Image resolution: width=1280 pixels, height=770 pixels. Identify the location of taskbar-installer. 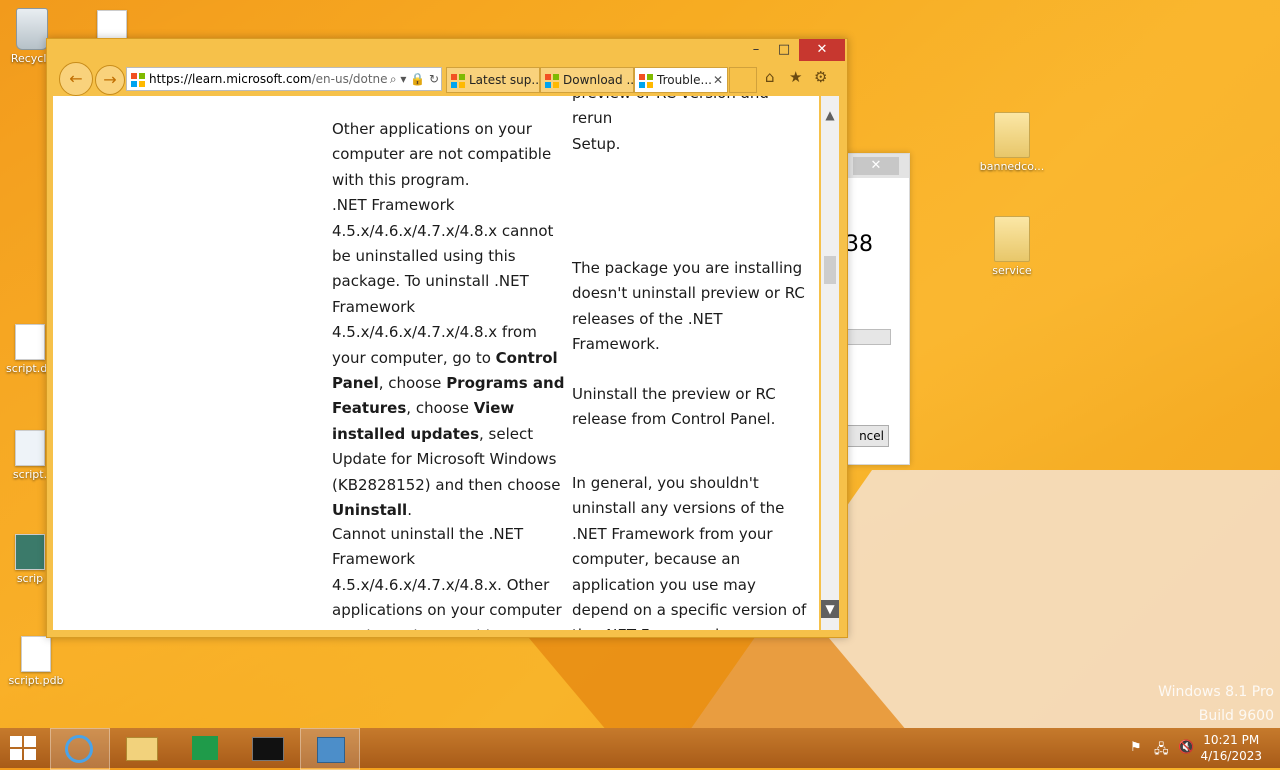
(330, 749).